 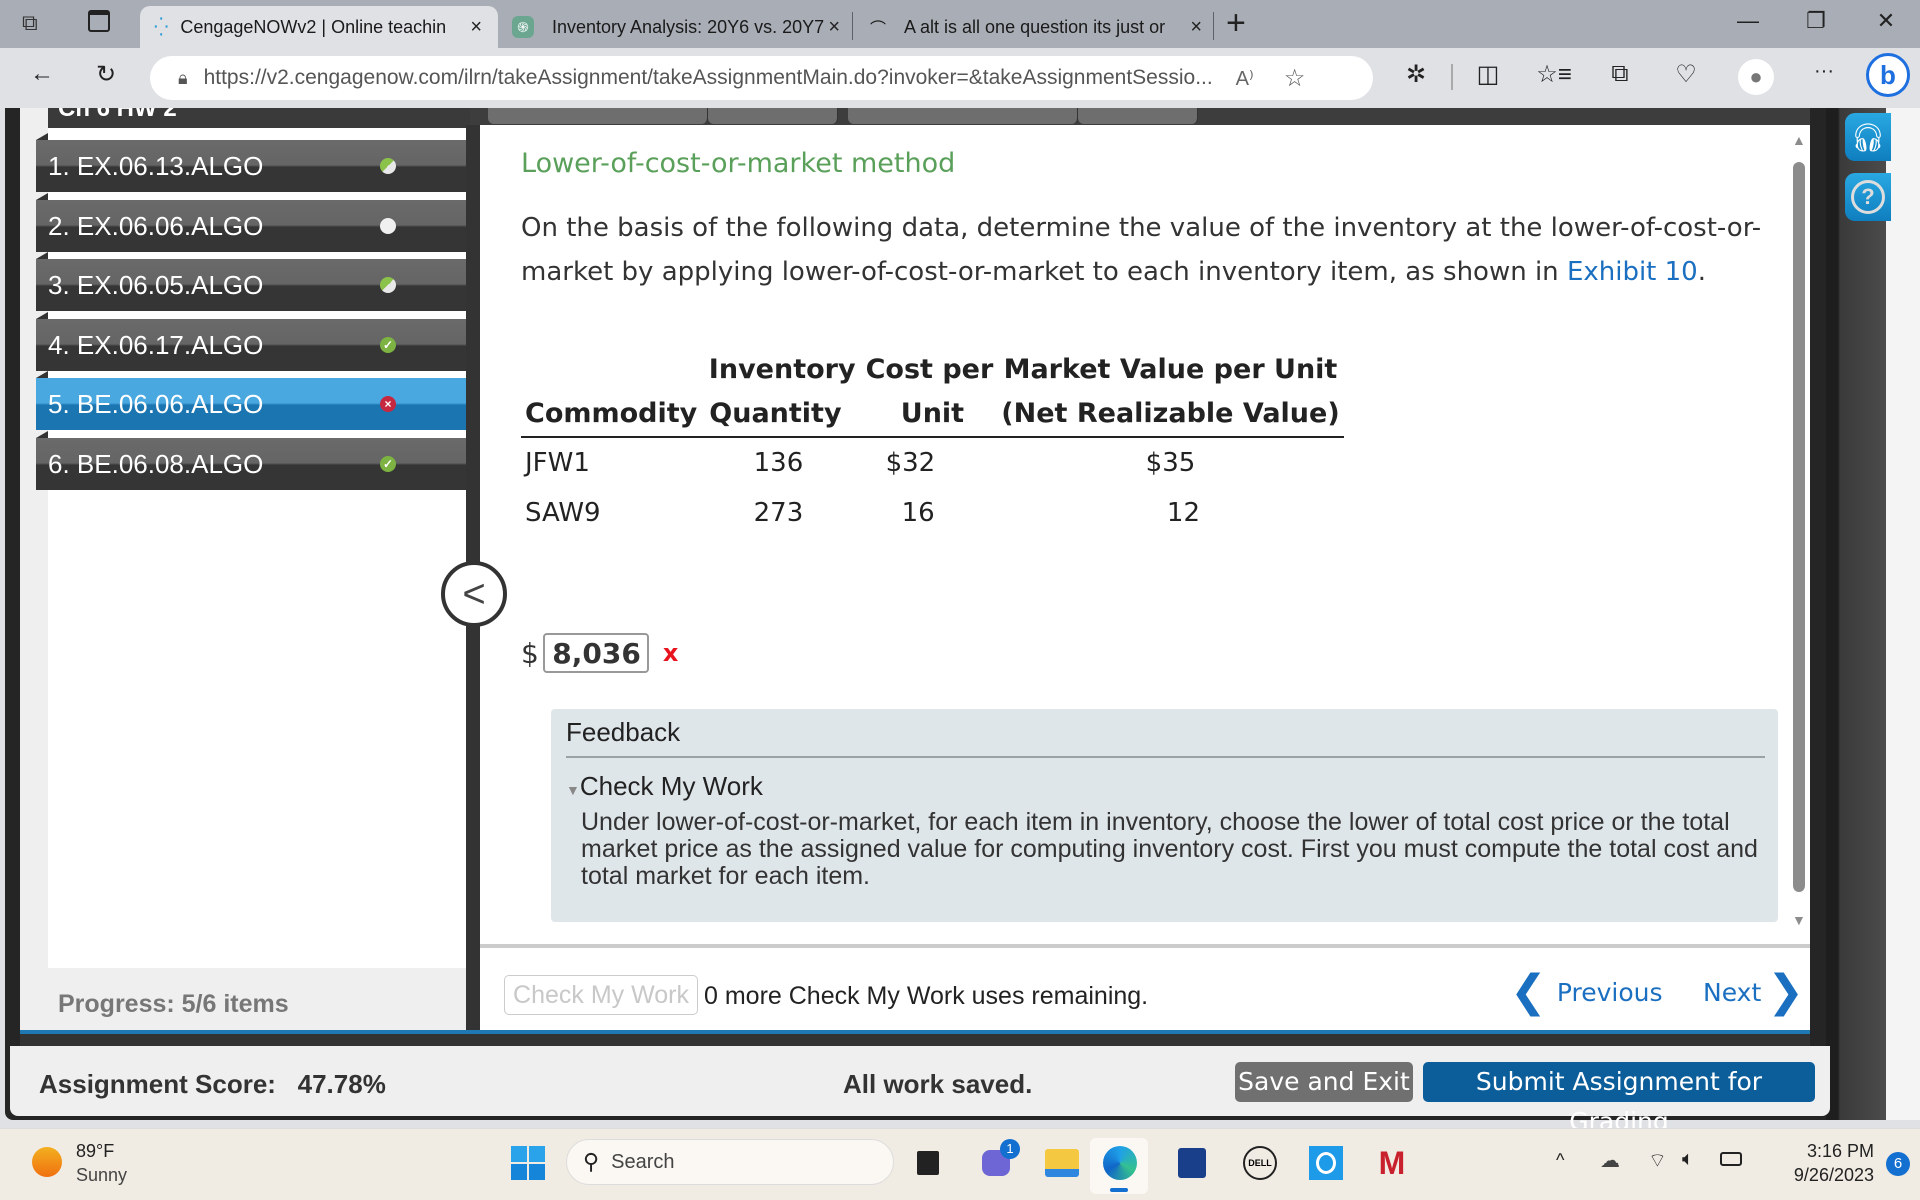 I want to click on profile-avatar: ●, so click(x=1756, y=77).